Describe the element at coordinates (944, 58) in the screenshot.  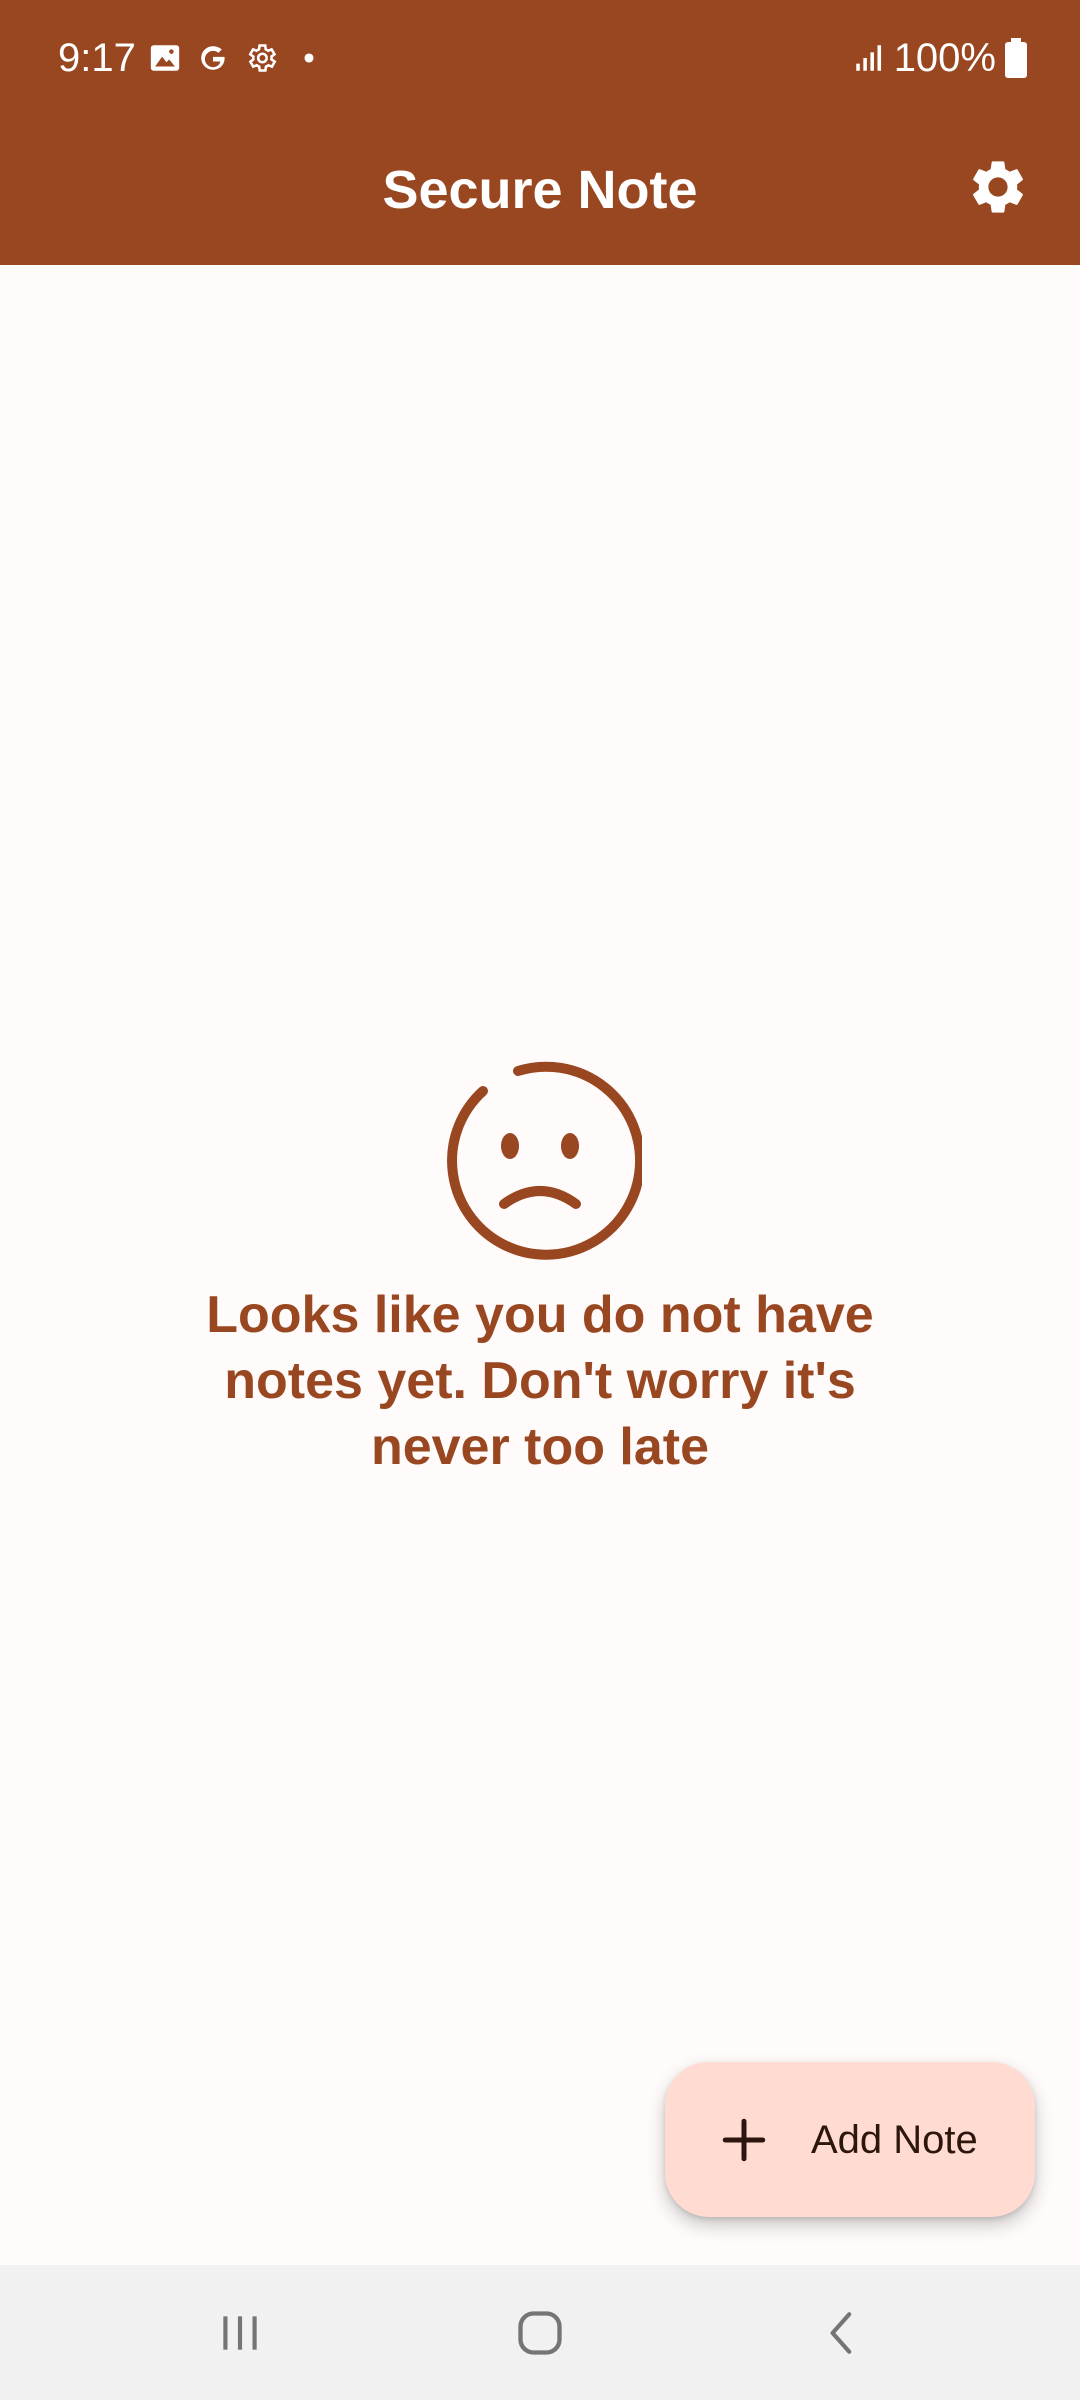
I see `battery-percentage: 100%` at that location.